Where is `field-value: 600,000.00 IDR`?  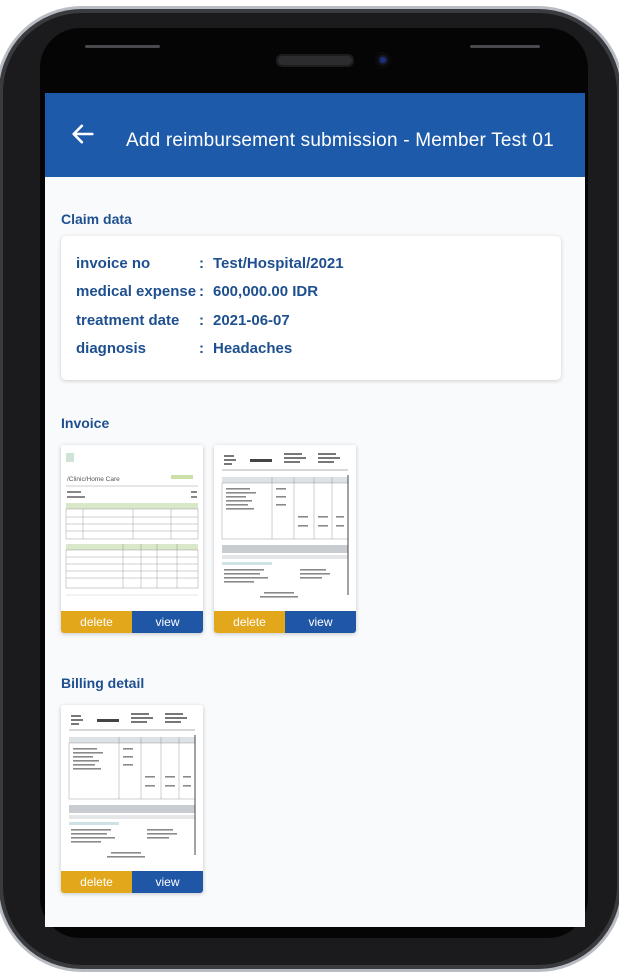
field-value: 600,000.00 IDR is located at coordinates (266, 291).